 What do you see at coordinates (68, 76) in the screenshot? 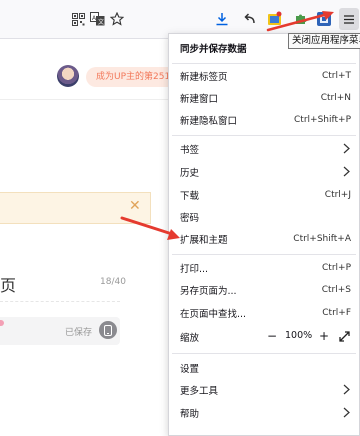
I see `avatar` at bounding box center [68, 76].